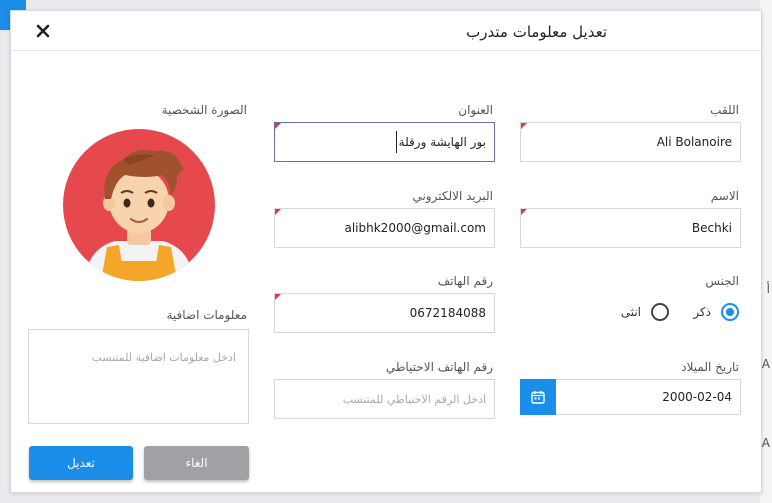  What do you see at coordinates (465, 281) in the screenshot?
I see `phone-label: رقم الهاتف` at bounding box center [465, 281].